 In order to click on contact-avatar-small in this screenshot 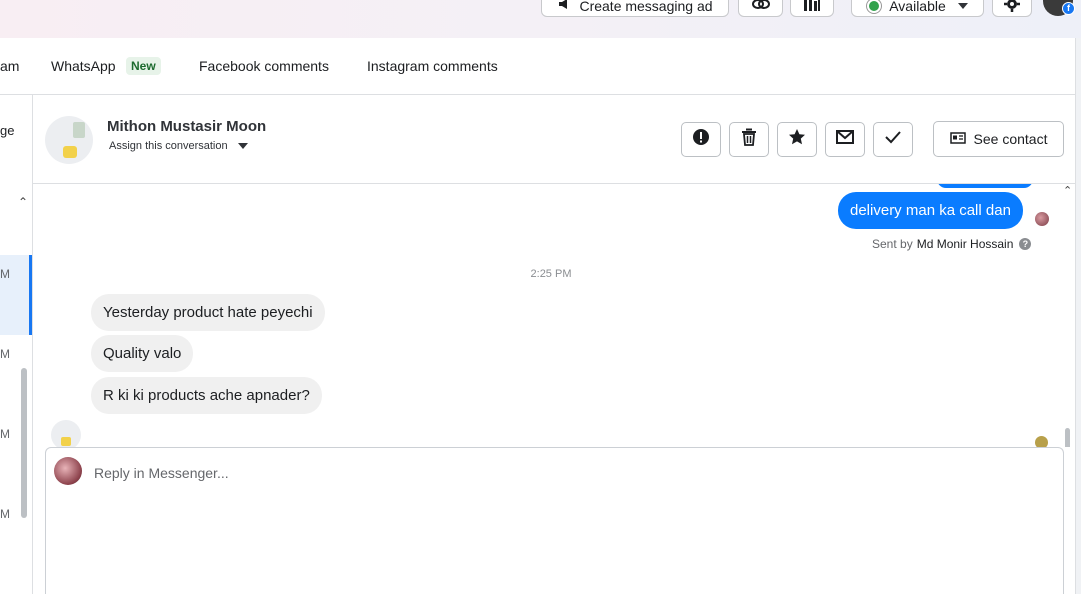, I will do `click(66, 433)`.